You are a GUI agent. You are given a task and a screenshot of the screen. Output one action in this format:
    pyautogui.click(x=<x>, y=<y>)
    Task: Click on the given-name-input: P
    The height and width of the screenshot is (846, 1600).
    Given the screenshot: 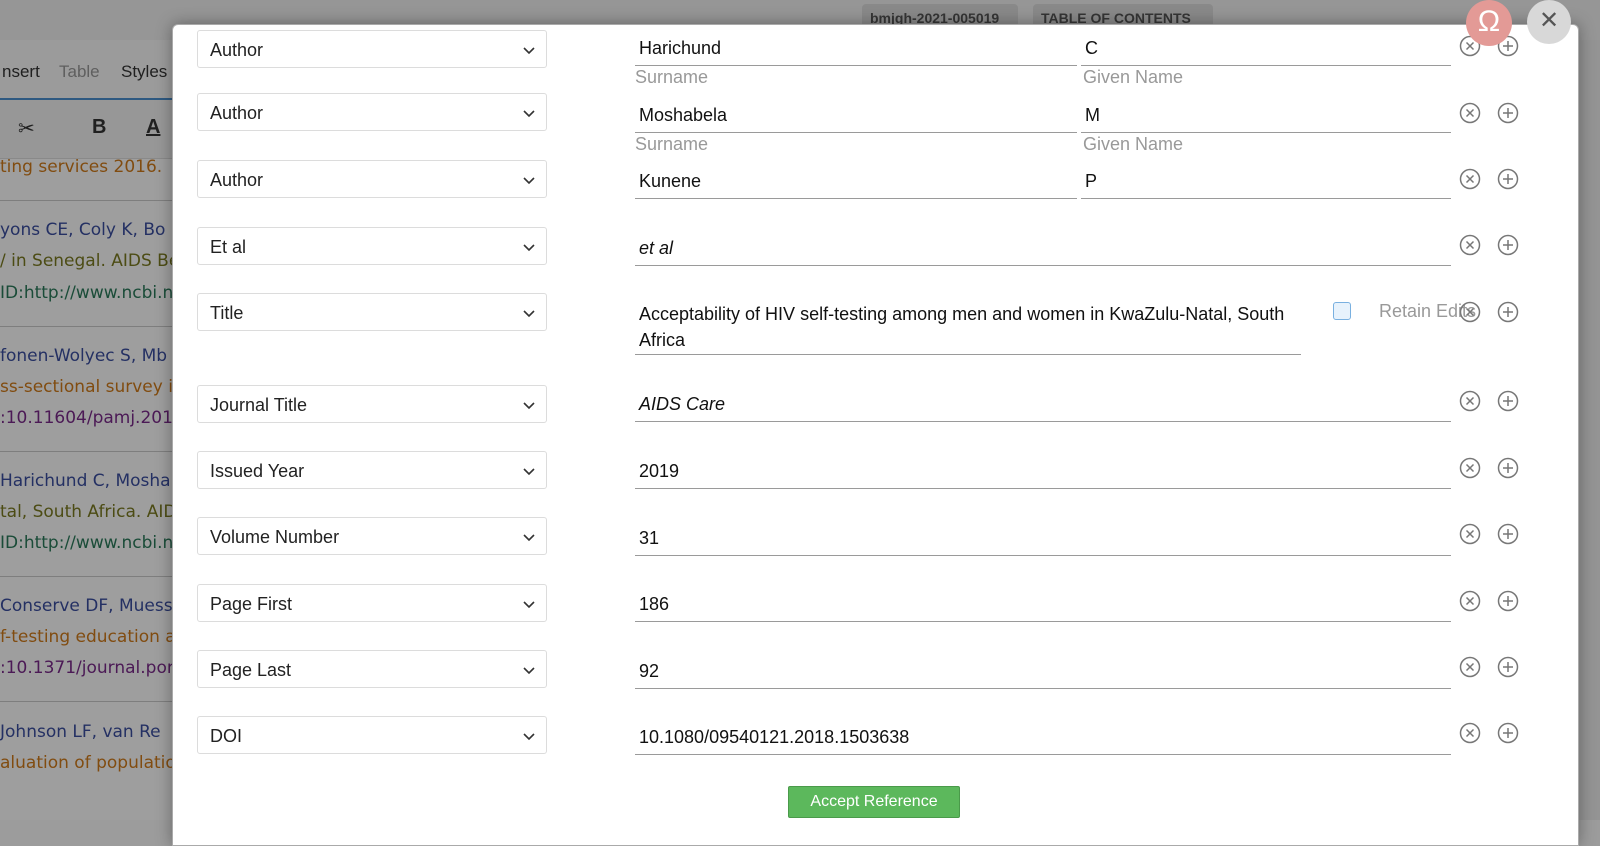 What is the action you would take?
    pyautogui.click(x=1266, y=181)
    